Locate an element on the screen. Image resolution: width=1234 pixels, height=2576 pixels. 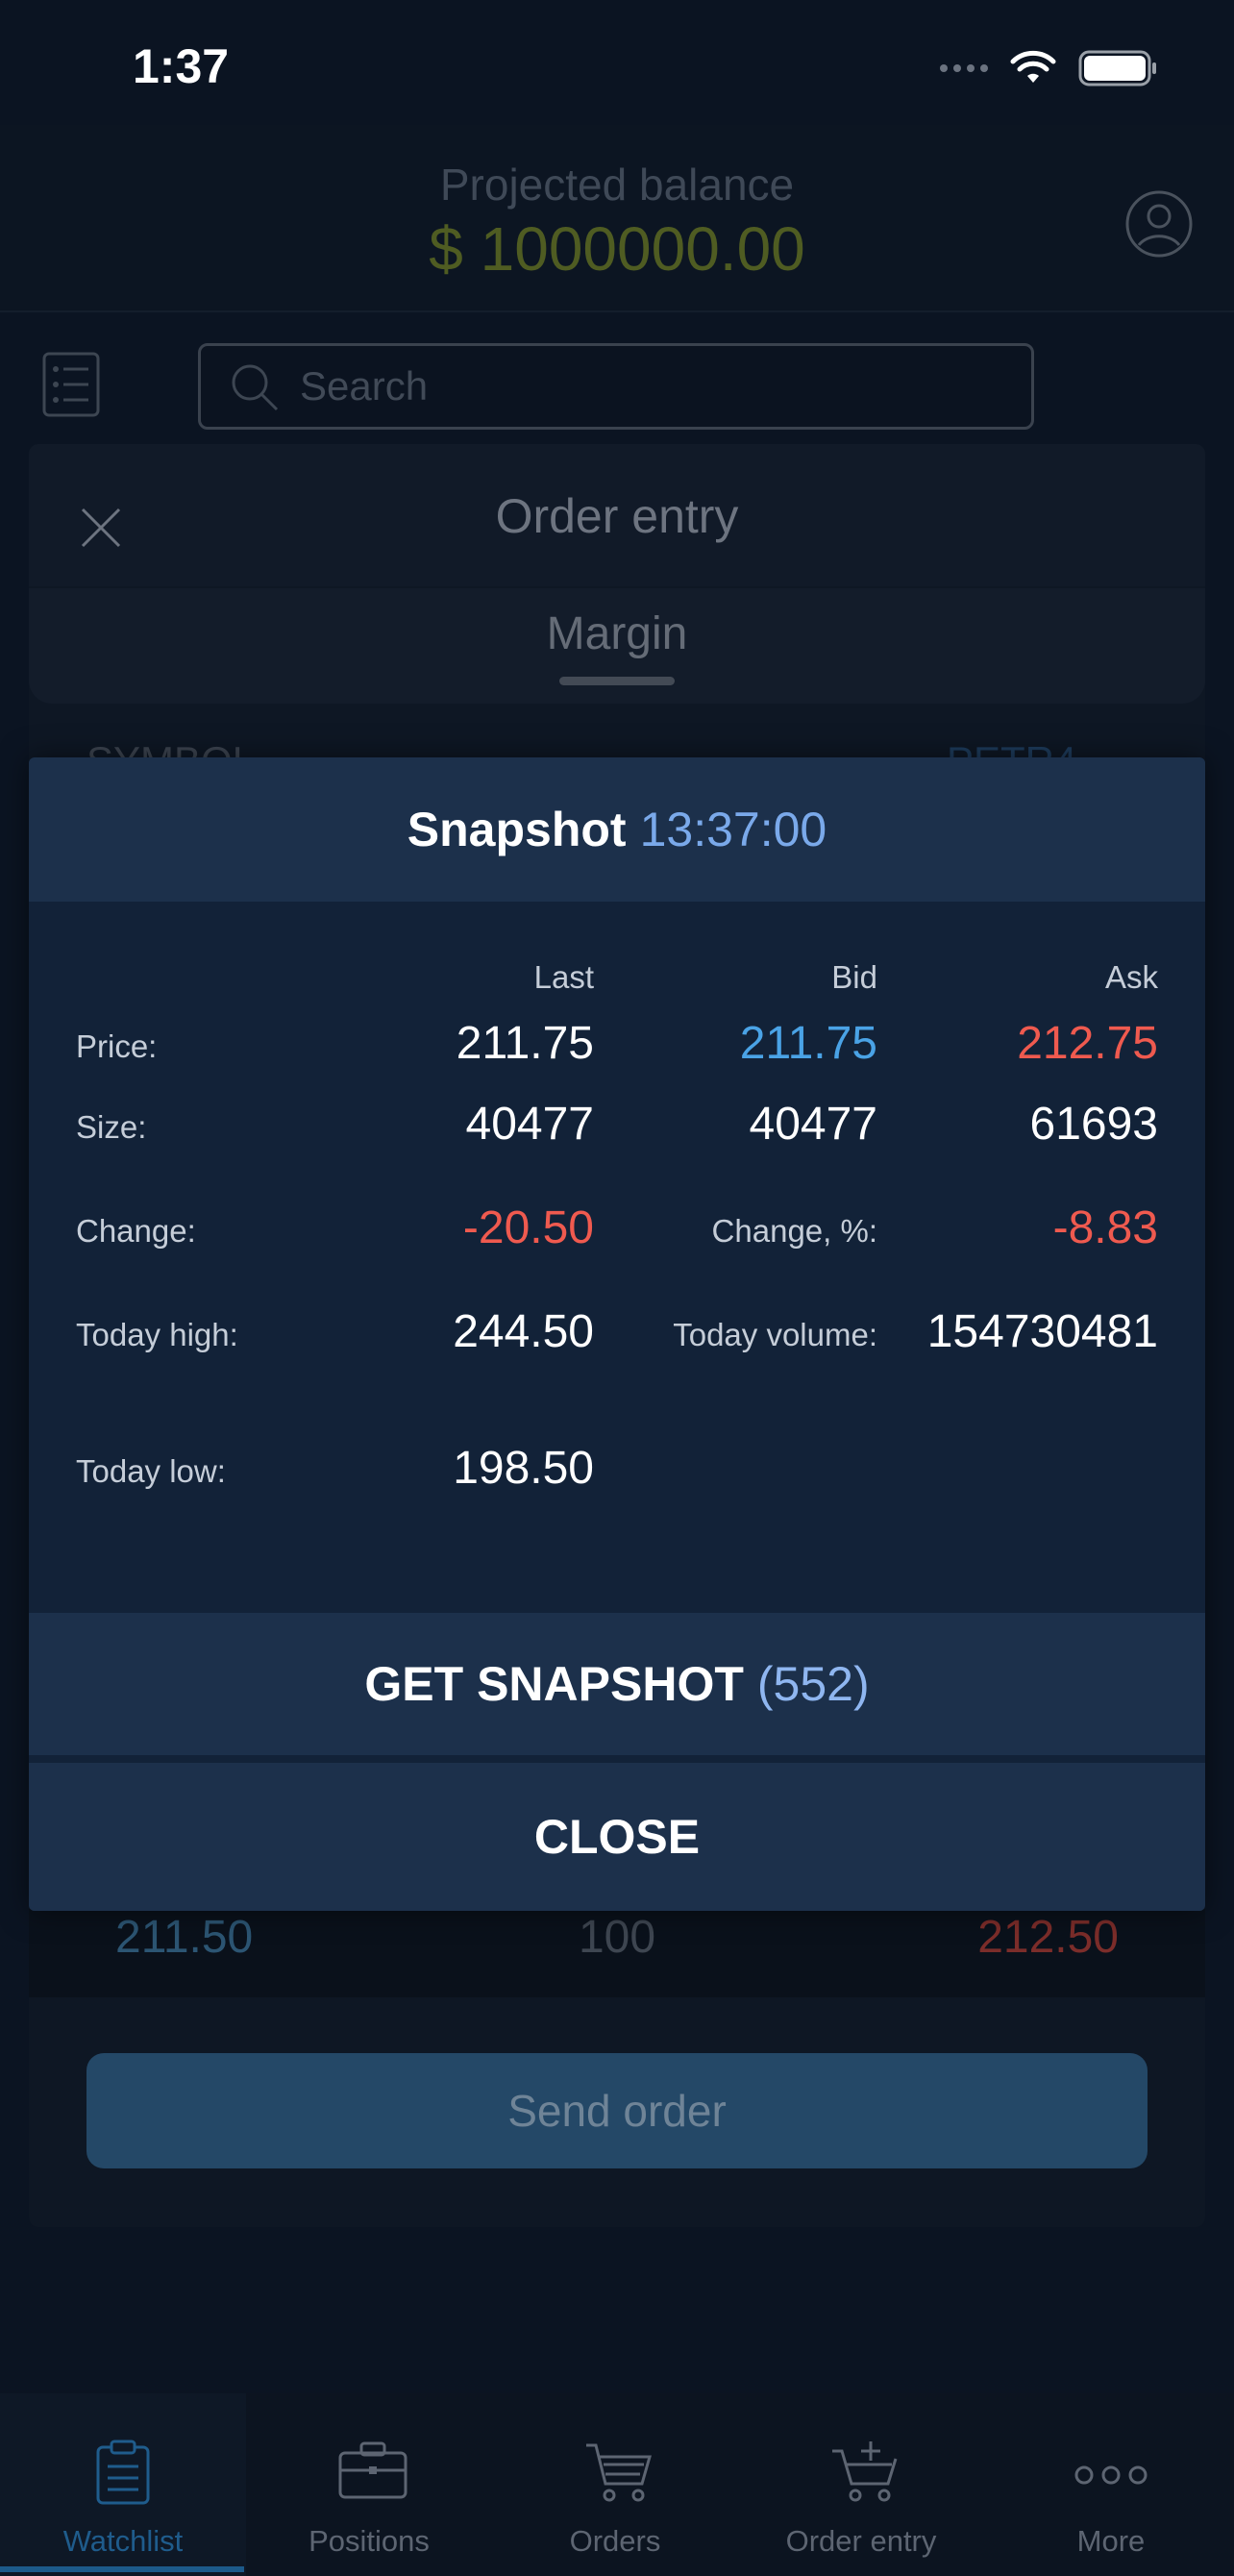
status-icons is located at coordinates (1048, 68).